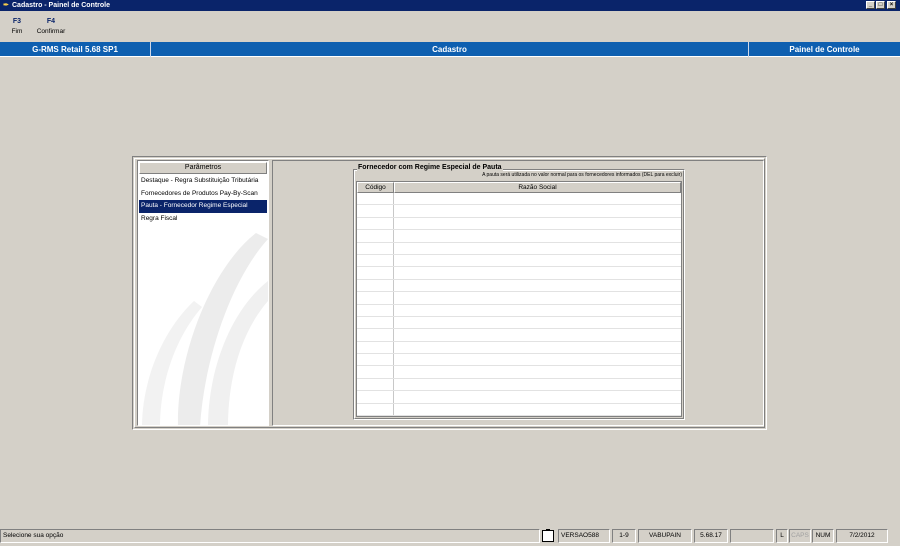 The width and height of the screenshot is (900, 546). I want to click on status-caps: CAPS, so click(800, 536).